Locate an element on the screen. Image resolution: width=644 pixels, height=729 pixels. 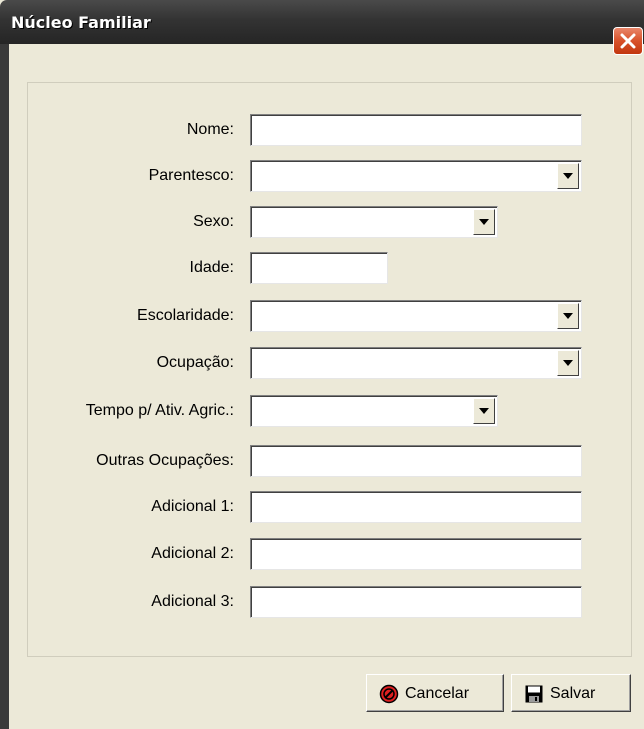
ocupacao-select is located at coordinates (416, 363).